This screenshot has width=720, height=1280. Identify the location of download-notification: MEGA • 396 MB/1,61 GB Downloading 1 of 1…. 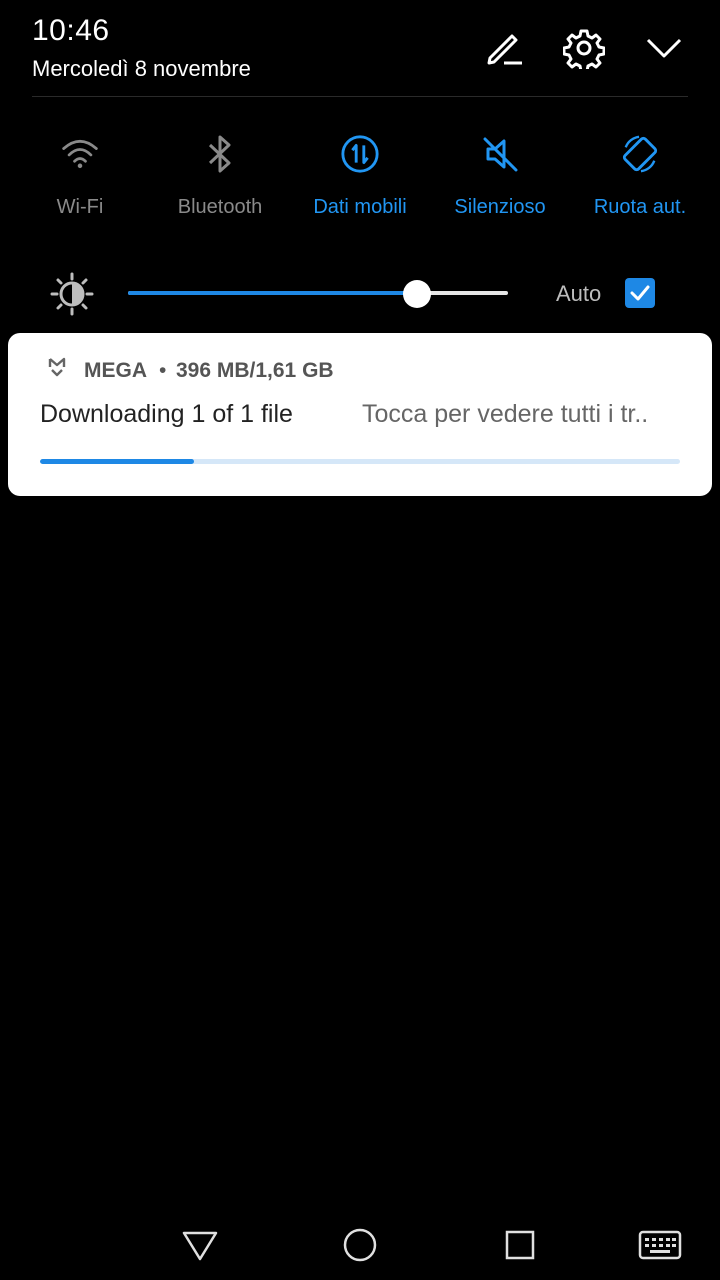
(360, 414).